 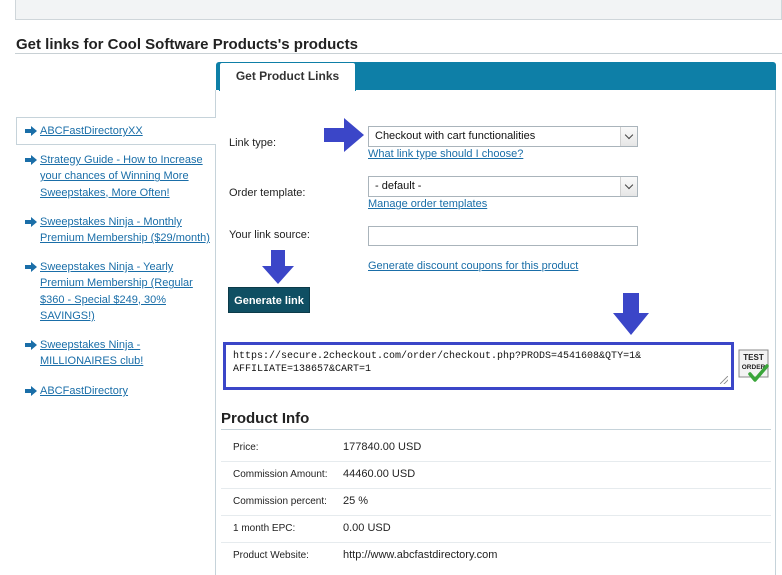 I want to click on svg-text: TEST, so click(x=753, y=357).